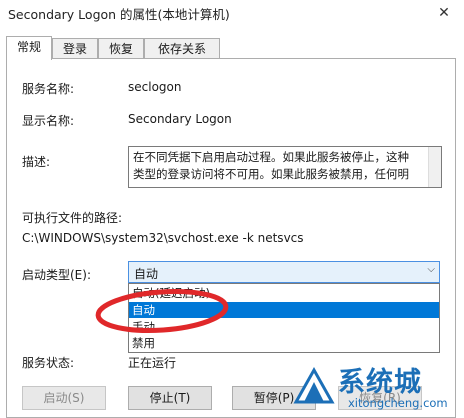 This screenshot has width=464, height=418. Describe the element at coordinates (284, 272) in the screenshot. I see `startup-type-select: 自动 ⌵` at that location.